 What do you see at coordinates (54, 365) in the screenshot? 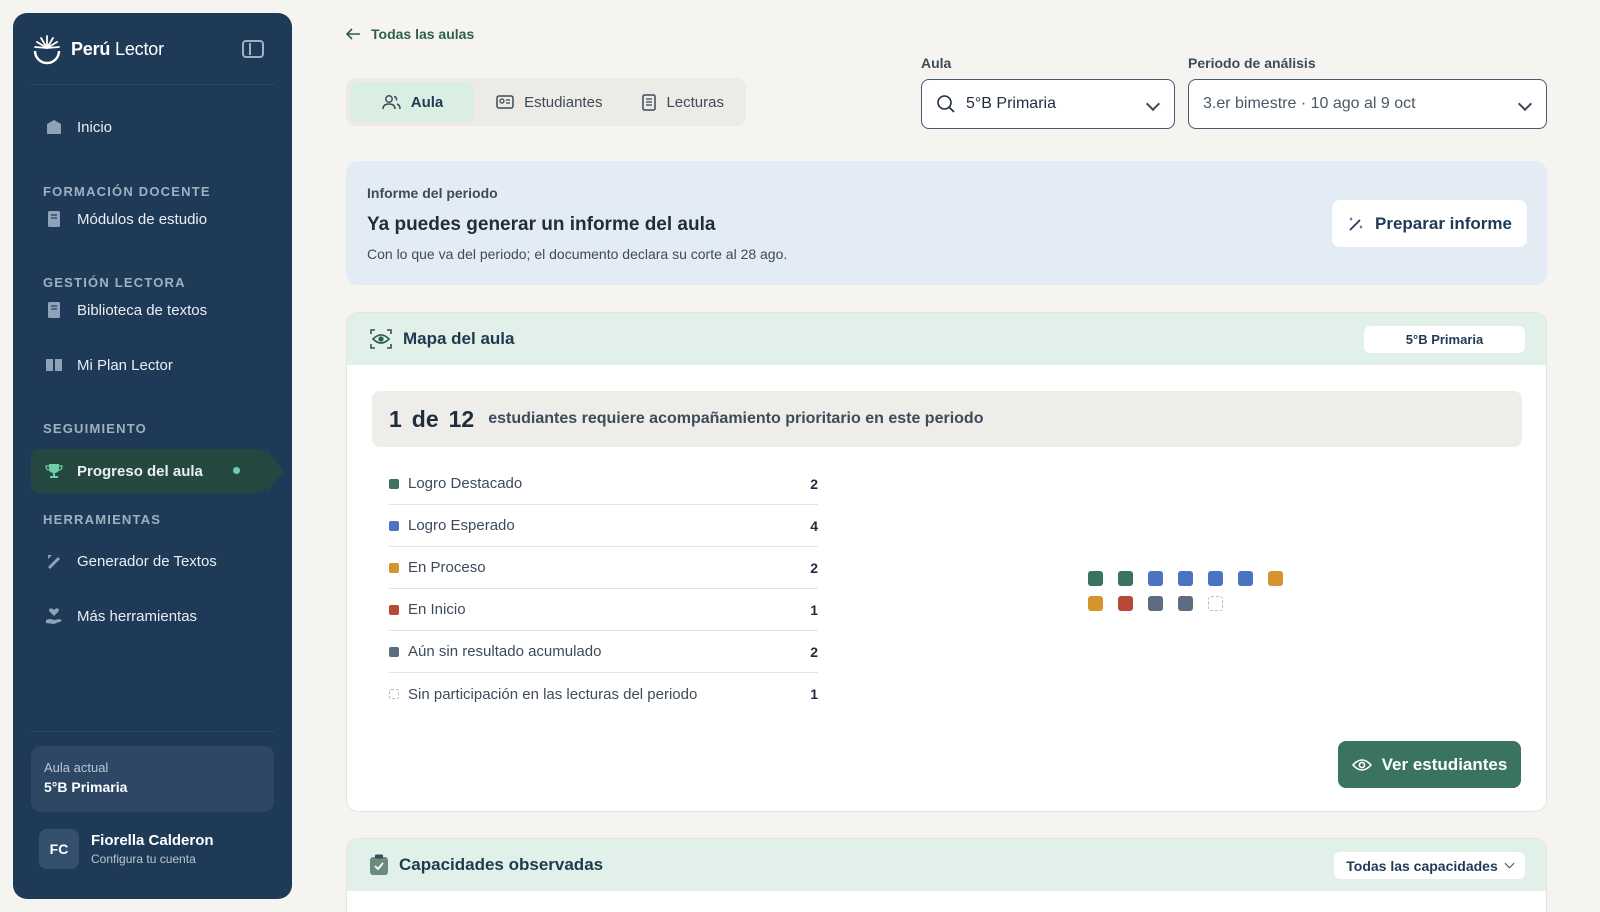
I see `open-book-icon` at bounding box center [54, 365].